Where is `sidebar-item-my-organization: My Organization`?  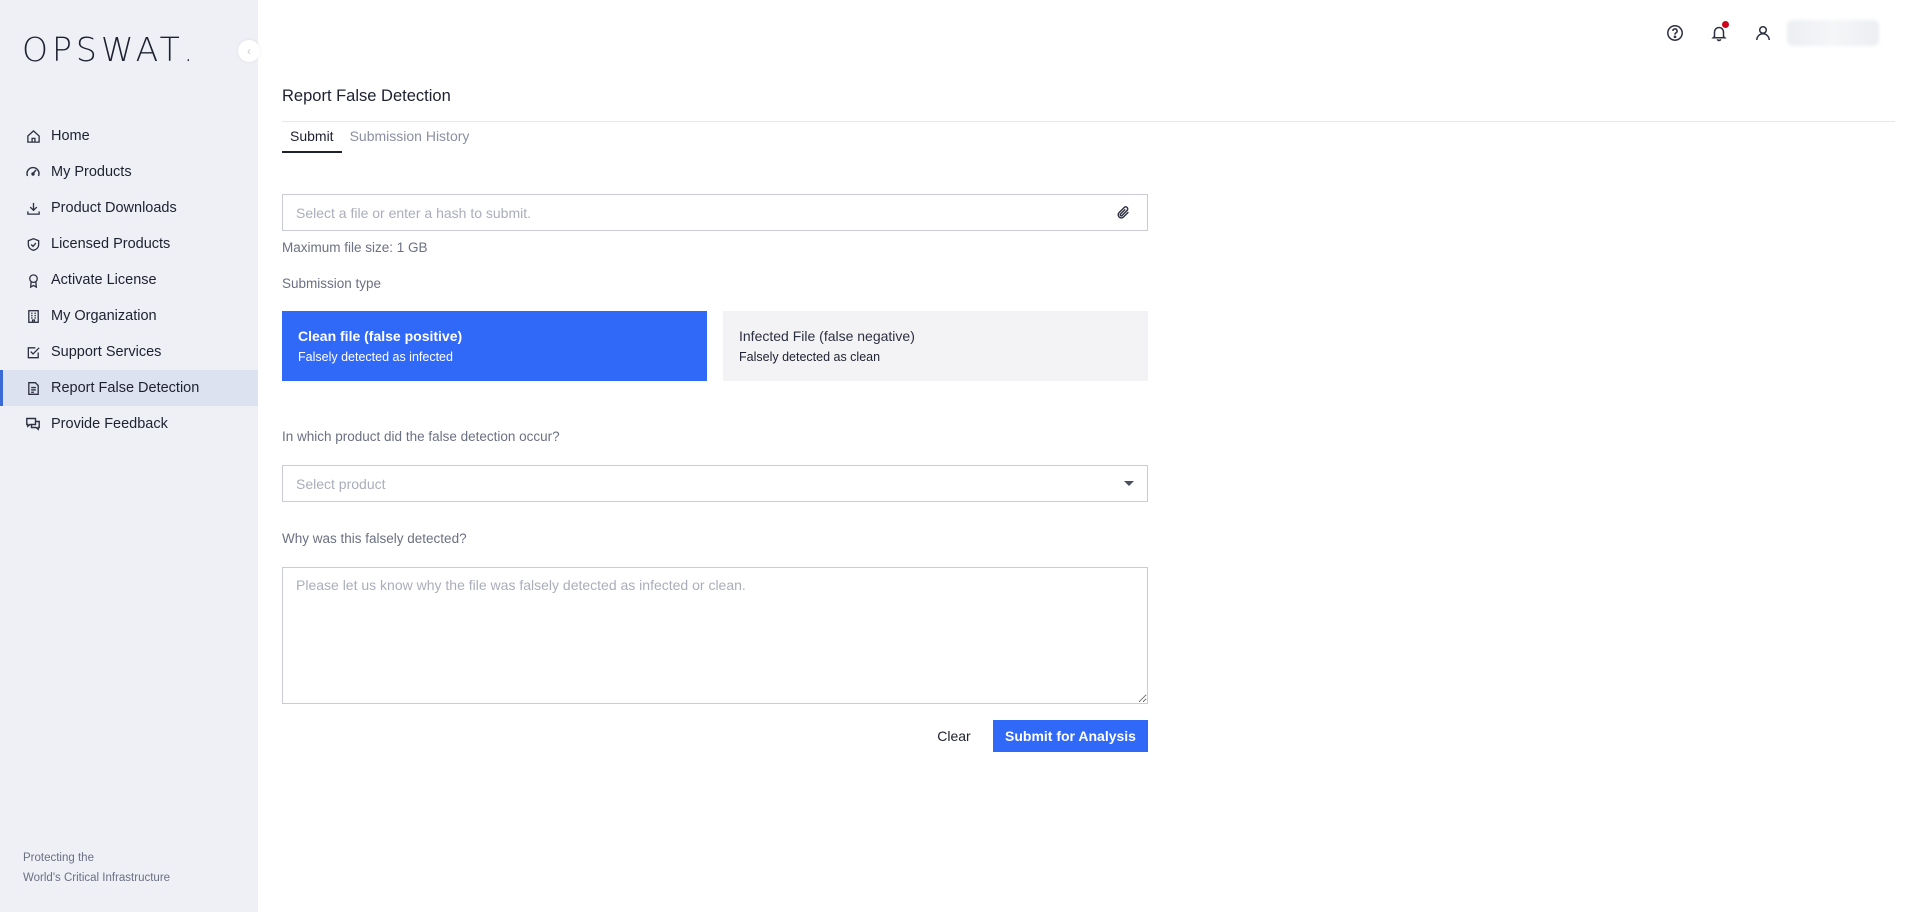 sidebar-item-my-organization: My Organization is located at coordinates (129, 316).